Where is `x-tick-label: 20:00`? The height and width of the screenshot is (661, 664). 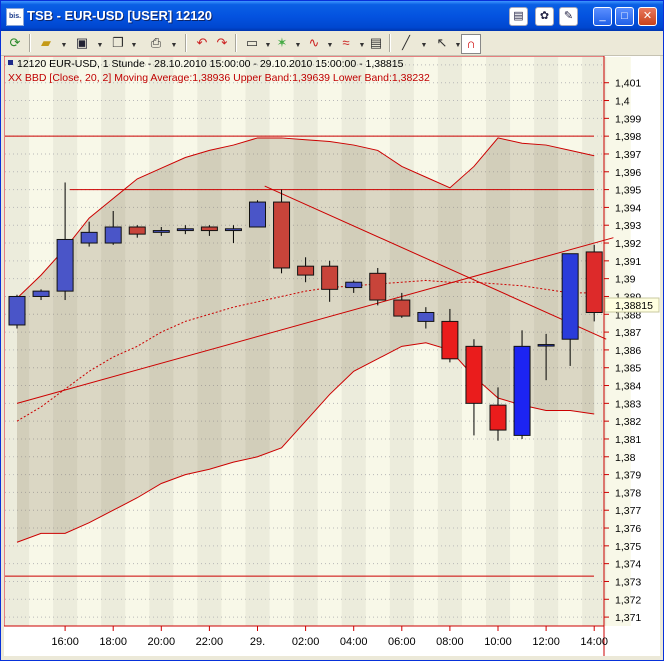
x-tick-label: 20:00 is located at coordinates (162, 642).